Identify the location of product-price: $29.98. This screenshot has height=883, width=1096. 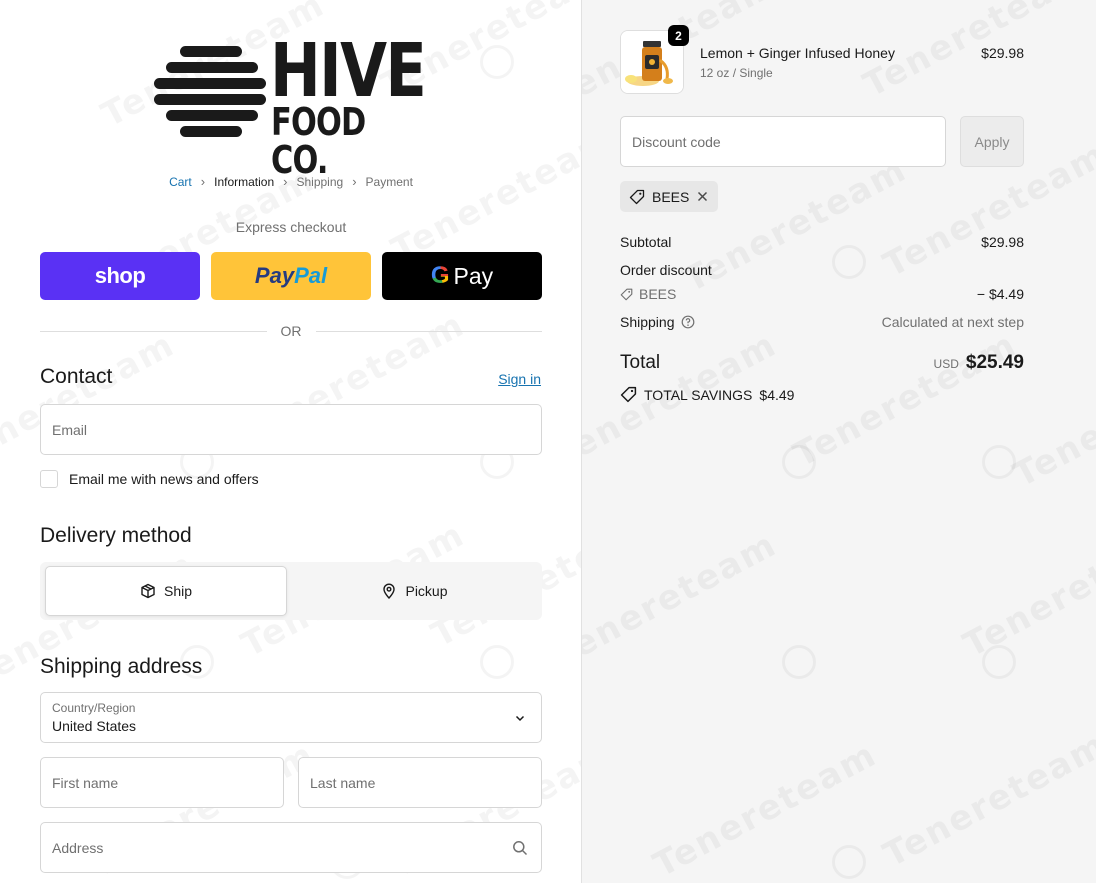
(1002, 53).